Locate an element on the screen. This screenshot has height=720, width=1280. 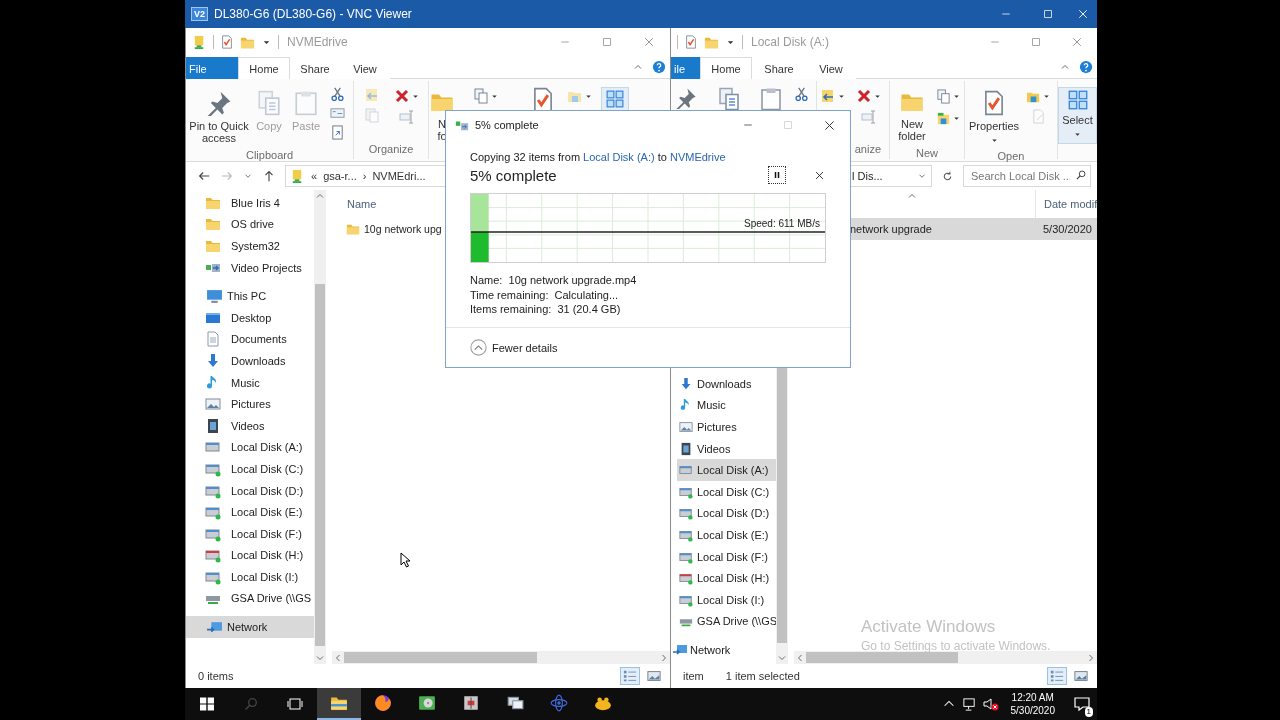
nav-item: Documents is located at coordinates (250, 339).